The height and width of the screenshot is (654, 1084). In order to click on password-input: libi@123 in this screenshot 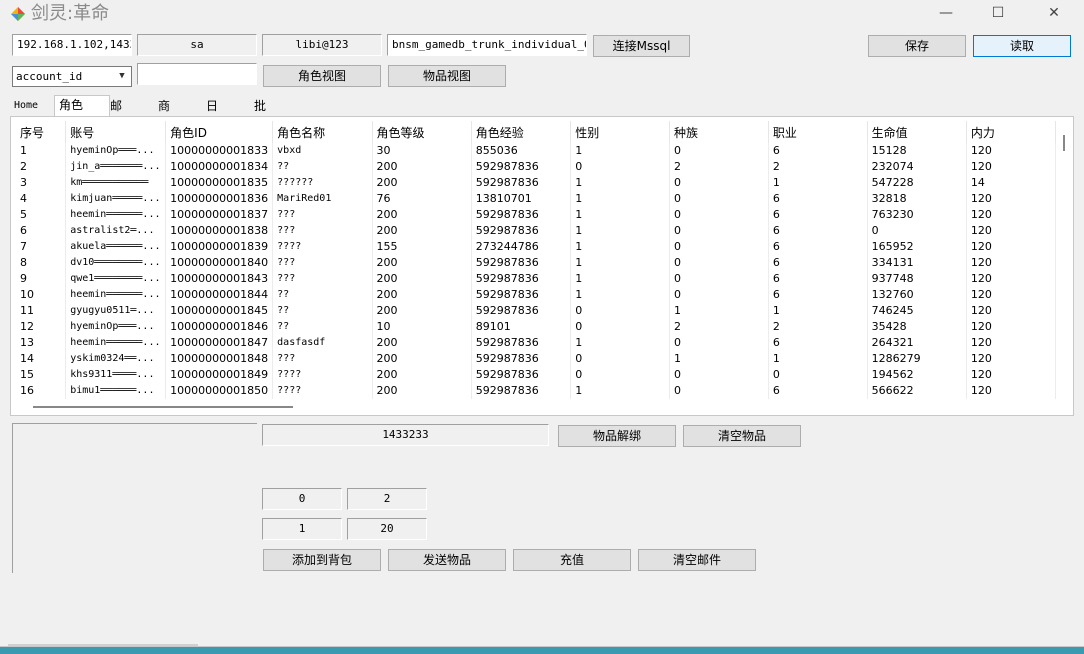, I will do `click(322, 45)`.